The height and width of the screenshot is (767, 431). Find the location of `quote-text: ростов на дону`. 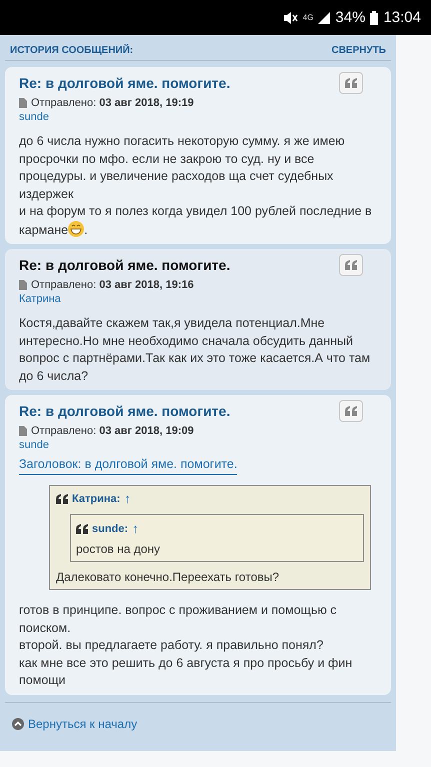

quote-text: ростов на дону is located at coordinates (119, 549).